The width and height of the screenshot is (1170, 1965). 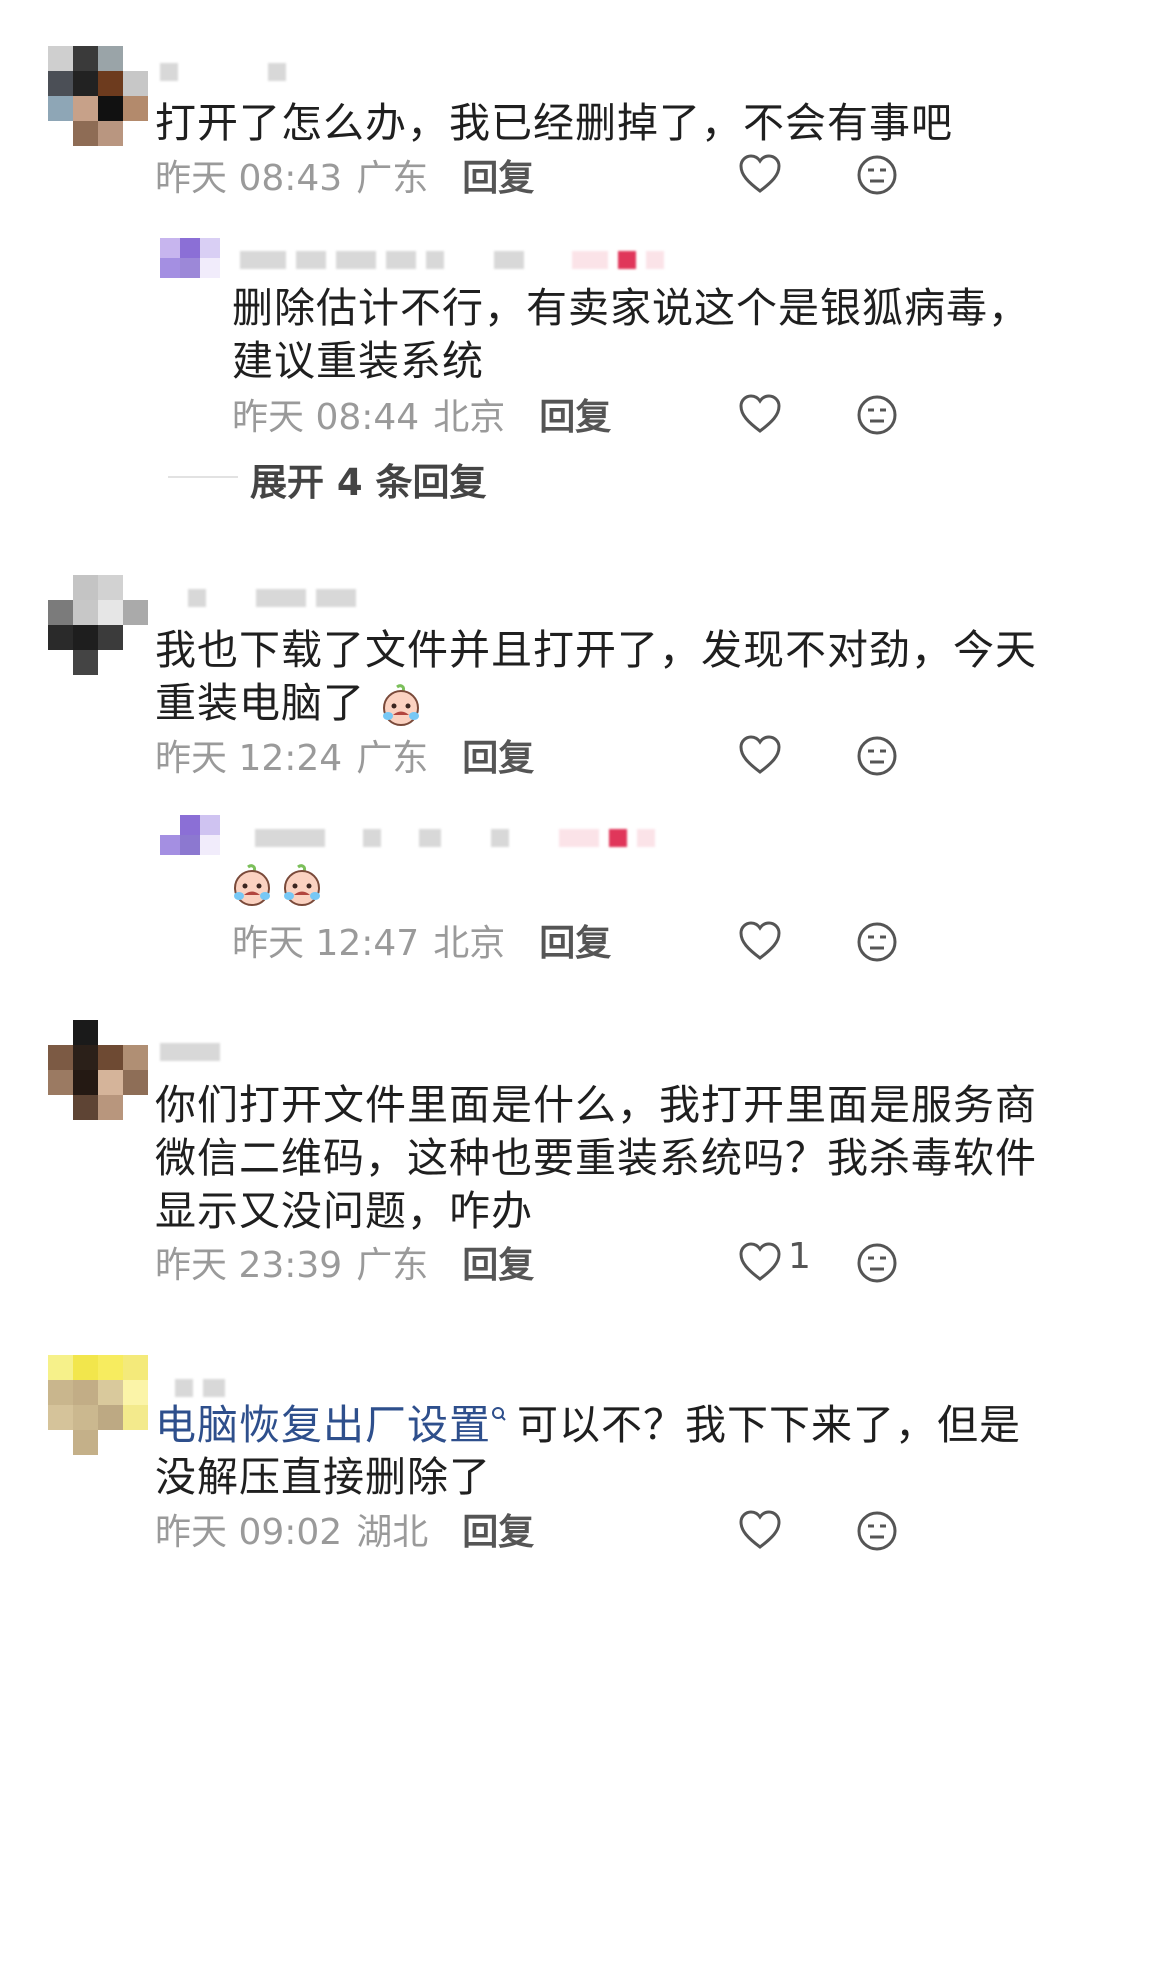 What do you see at coordinates (277, 886) in the screenshot?
I see `reply-emojis` at bounding box center [277, 886].